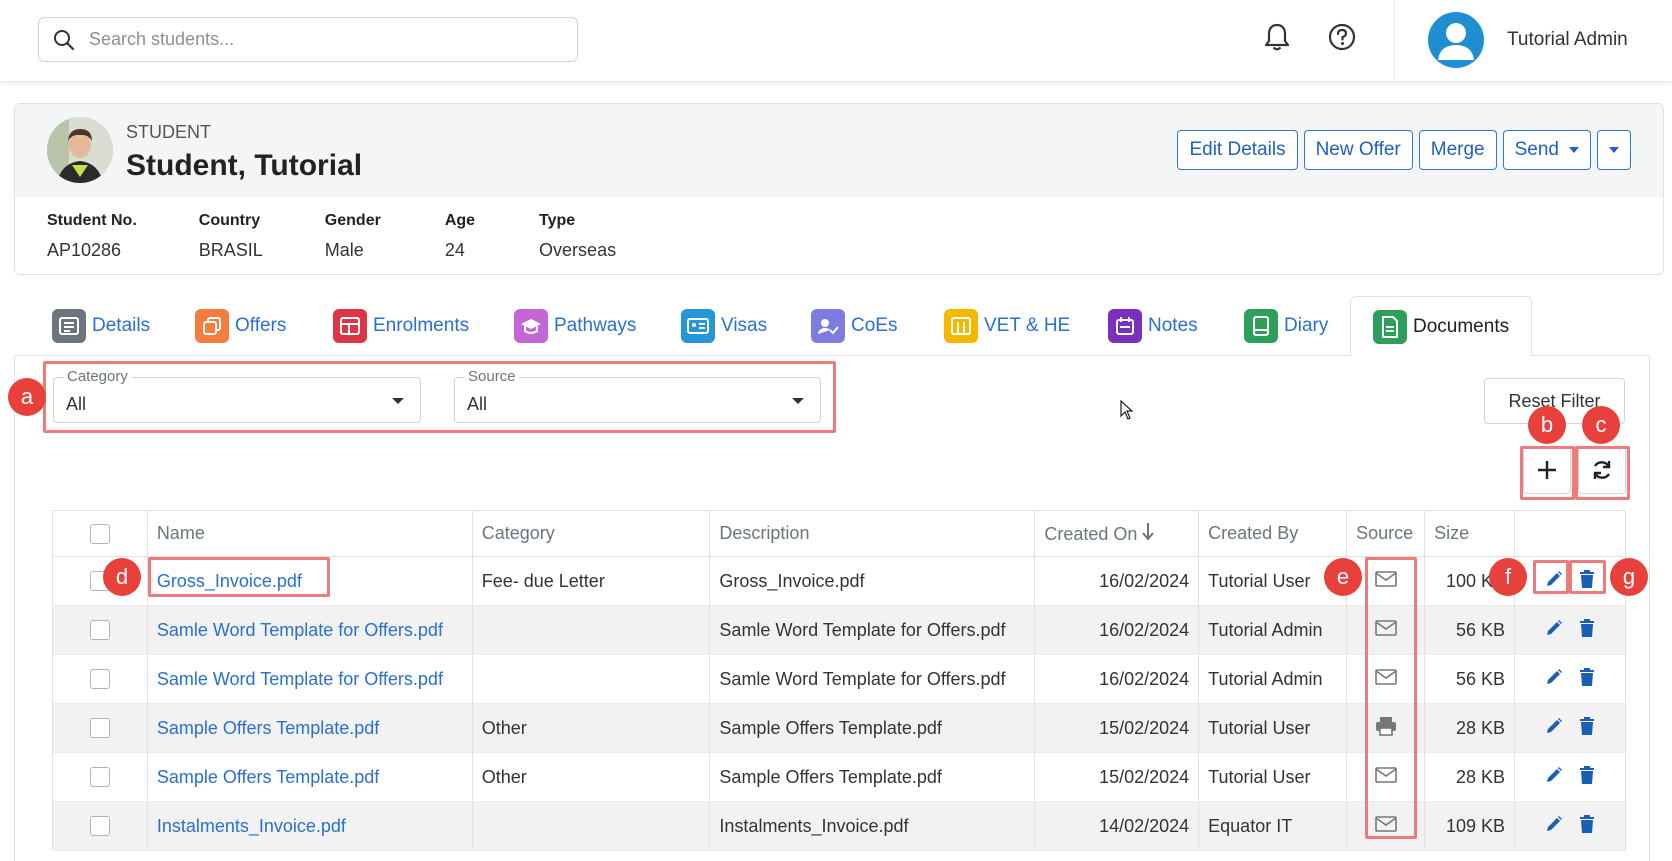  What do you see at coordinates (1358, 150) in the screenshot?
I see `new-offer-button: New Offer` at bounding box center [1358, 150].